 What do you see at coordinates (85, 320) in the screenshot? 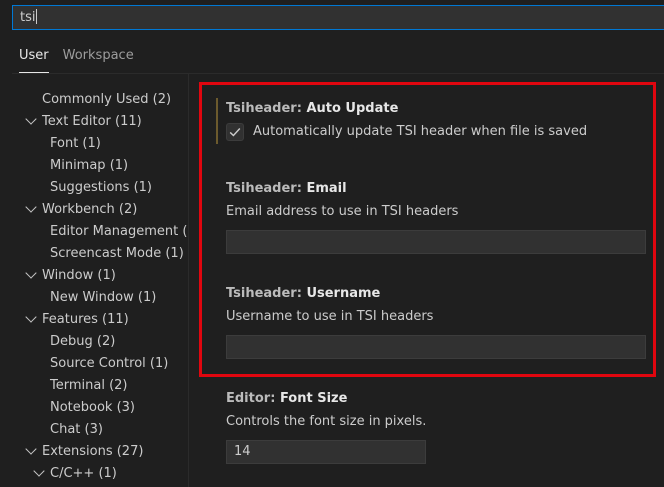
I see `toc-item-features: Features (11)` at bounding box center [85, 320].